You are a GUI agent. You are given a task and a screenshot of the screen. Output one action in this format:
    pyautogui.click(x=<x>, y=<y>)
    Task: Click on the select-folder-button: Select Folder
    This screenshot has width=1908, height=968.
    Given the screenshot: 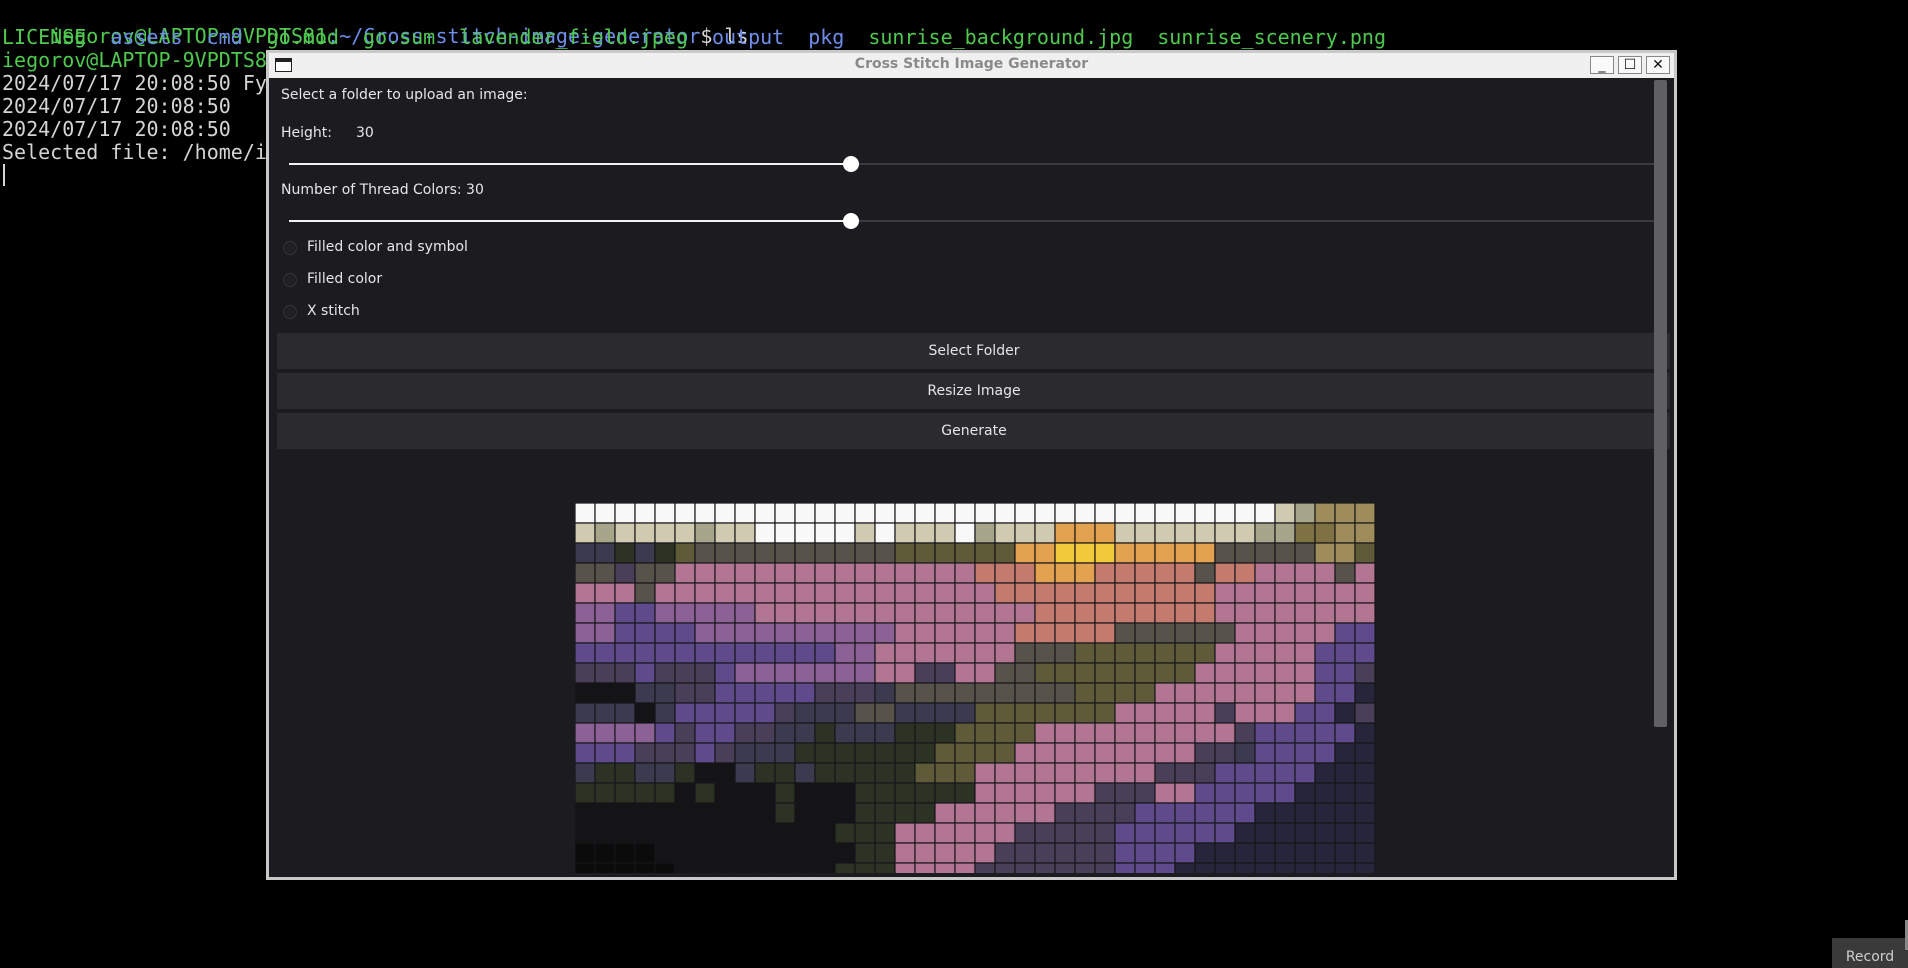 What is the action you would take?
    pyautogui.click(x=973, y=351)
    